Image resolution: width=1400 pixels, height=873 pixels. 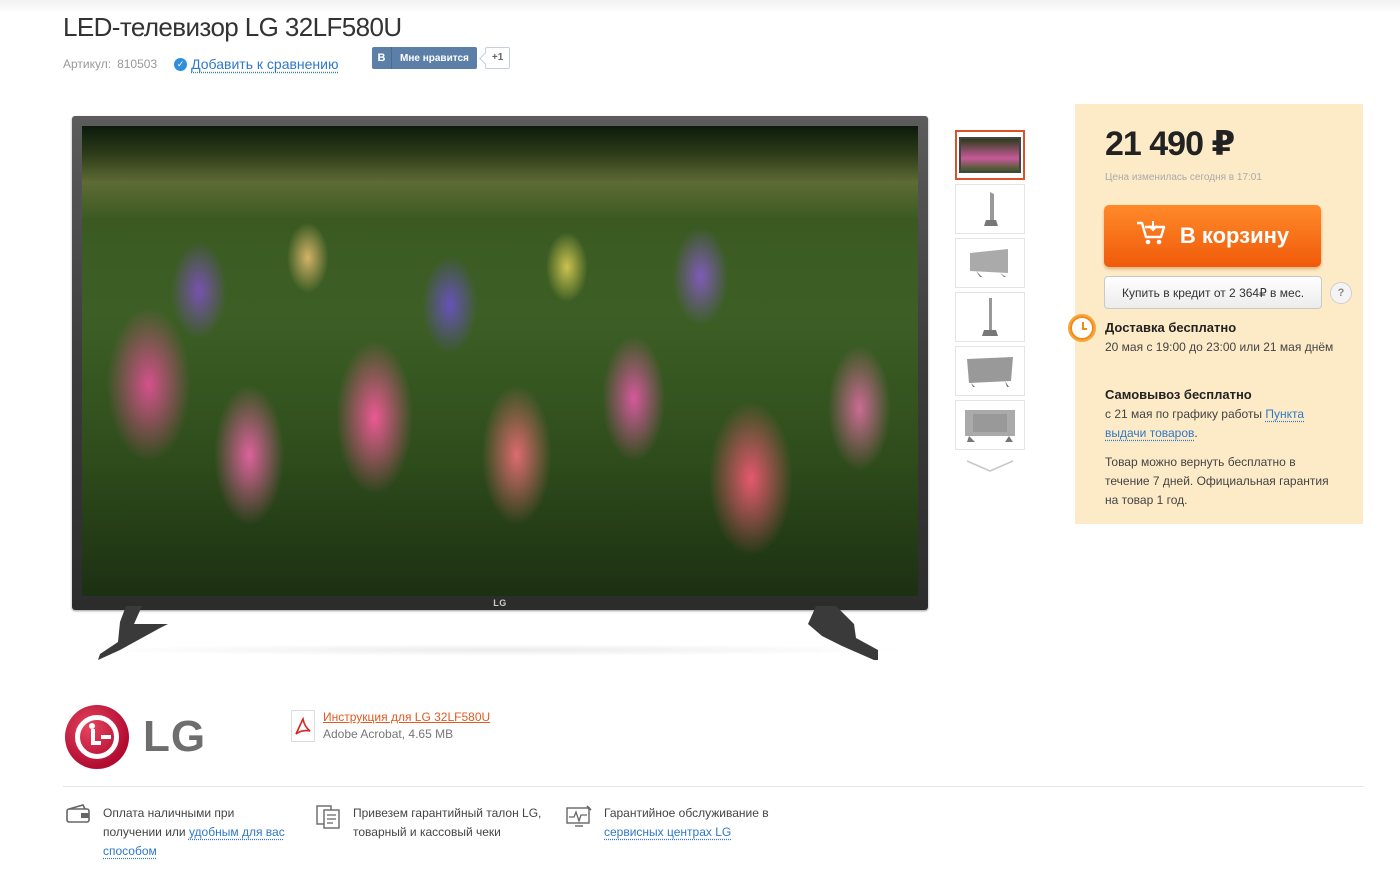 What do you see at coordinates (990, 425) in the screenshot?
I see `thumbnail-back-view` at bounding box center [990, 425].